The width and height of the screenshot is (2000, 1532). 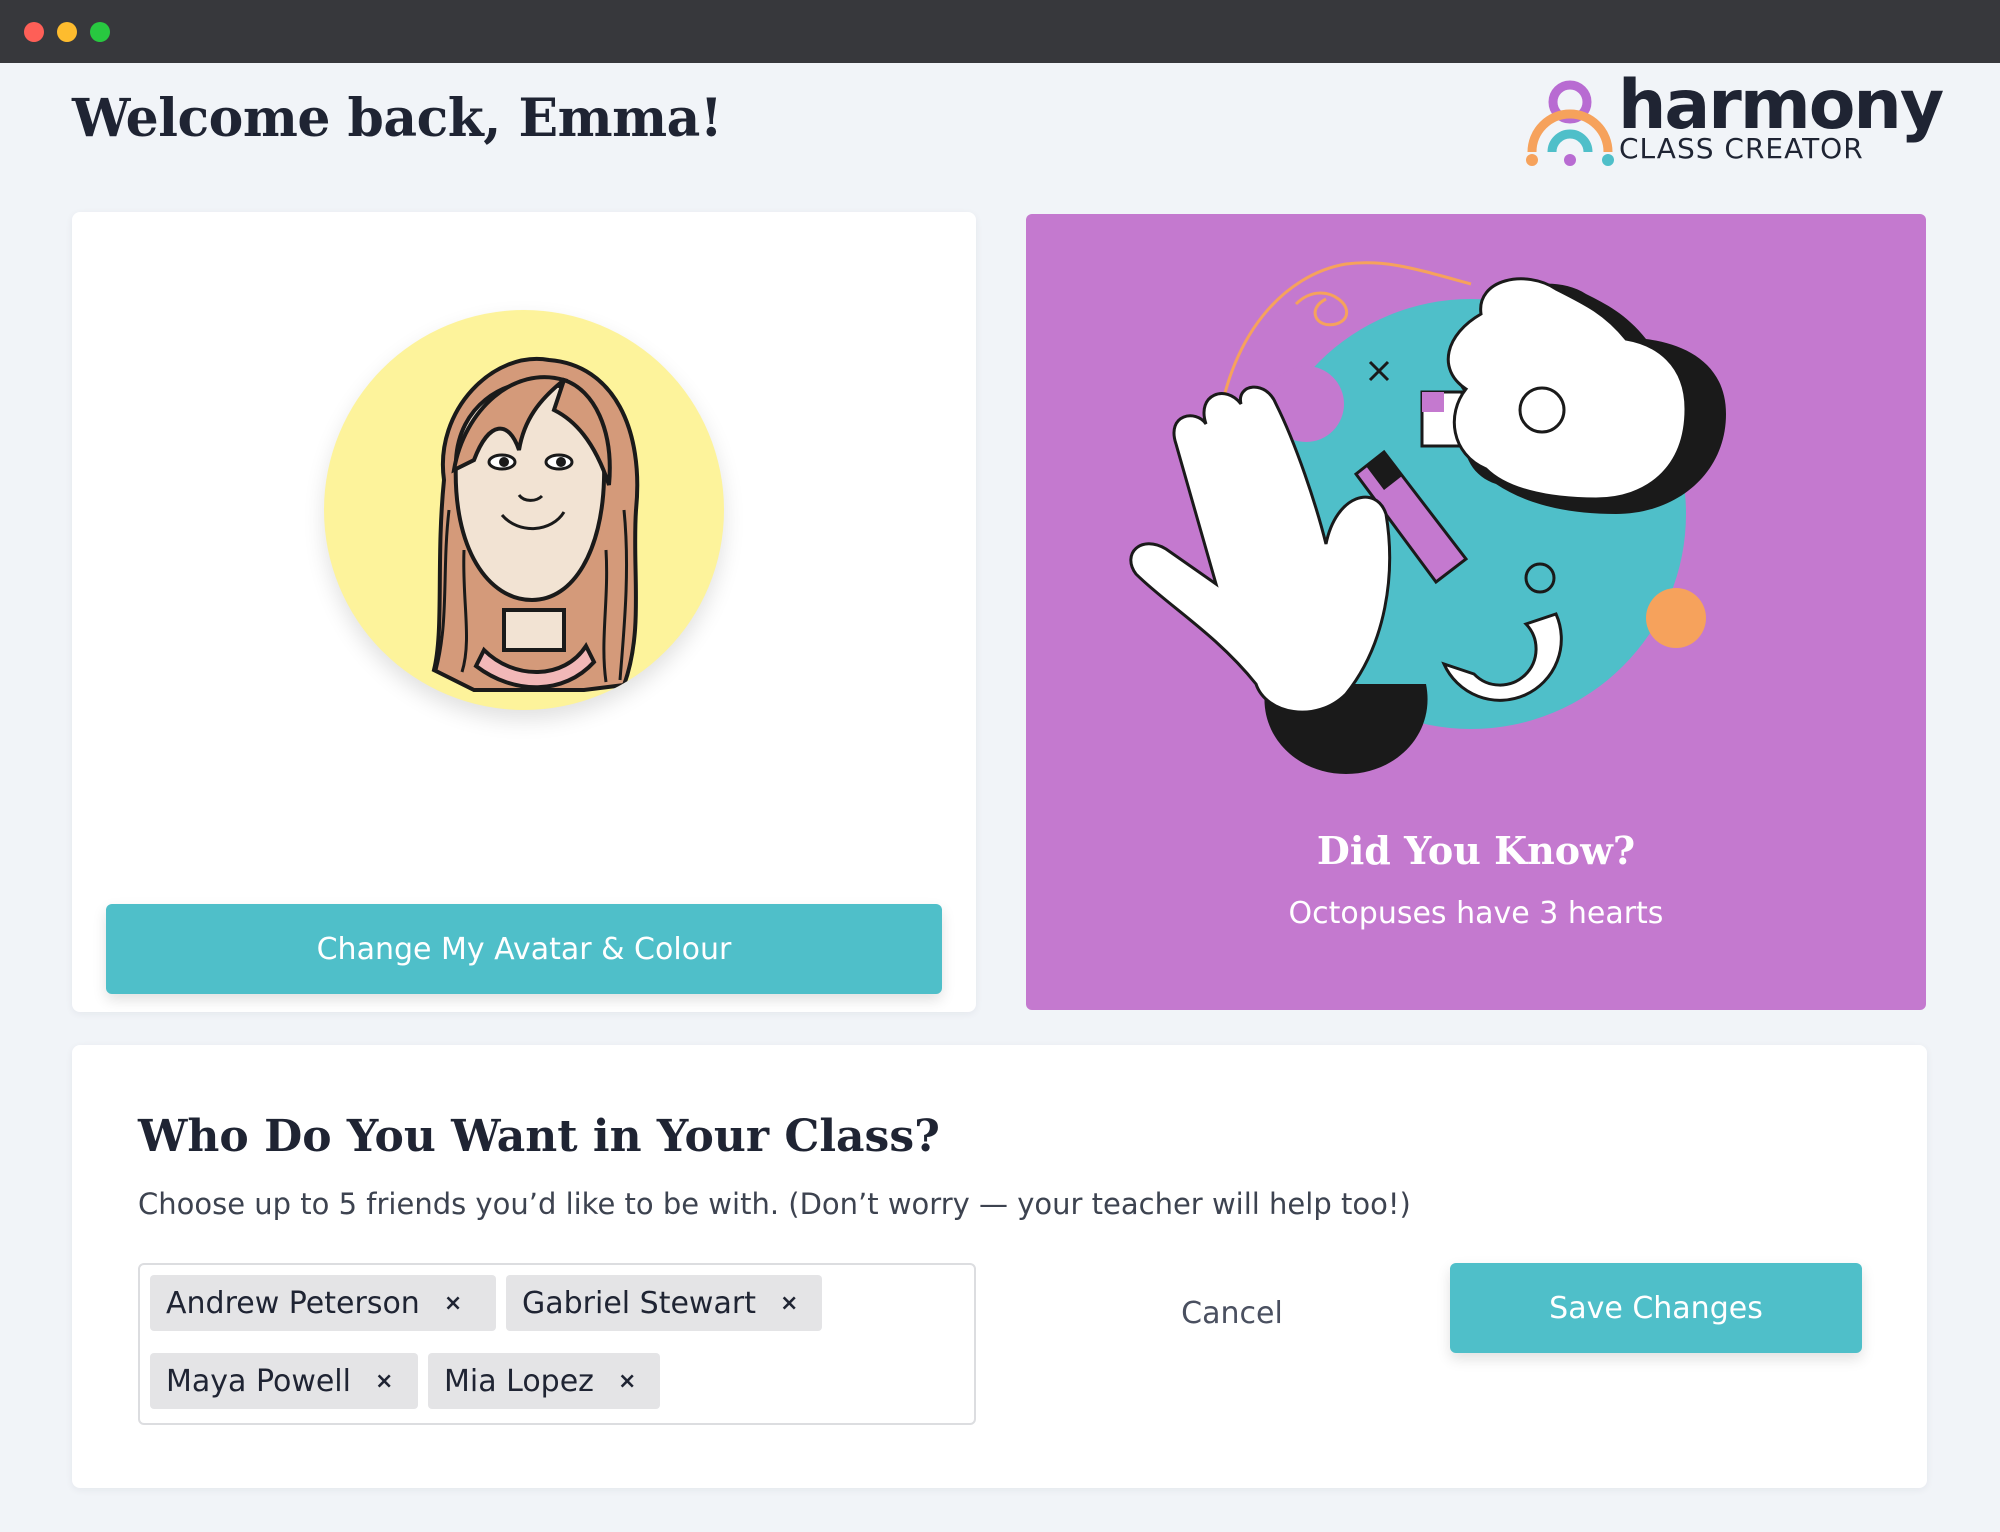 I want to click on friend-chip: Gabriel Stewart ×, so click(x=664, y=1303).